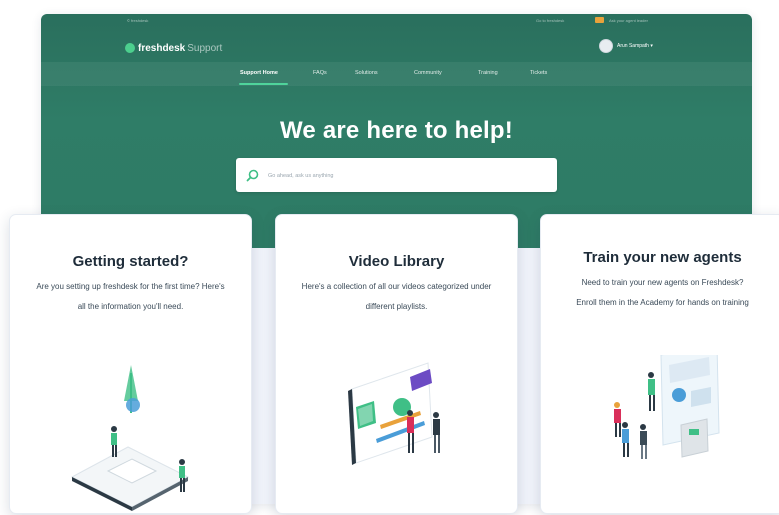 This screenshot has height=515, width=779. Describe the element at coordinates (130, 48) in the screenshot. I see `logo-badge-icon` at that location.